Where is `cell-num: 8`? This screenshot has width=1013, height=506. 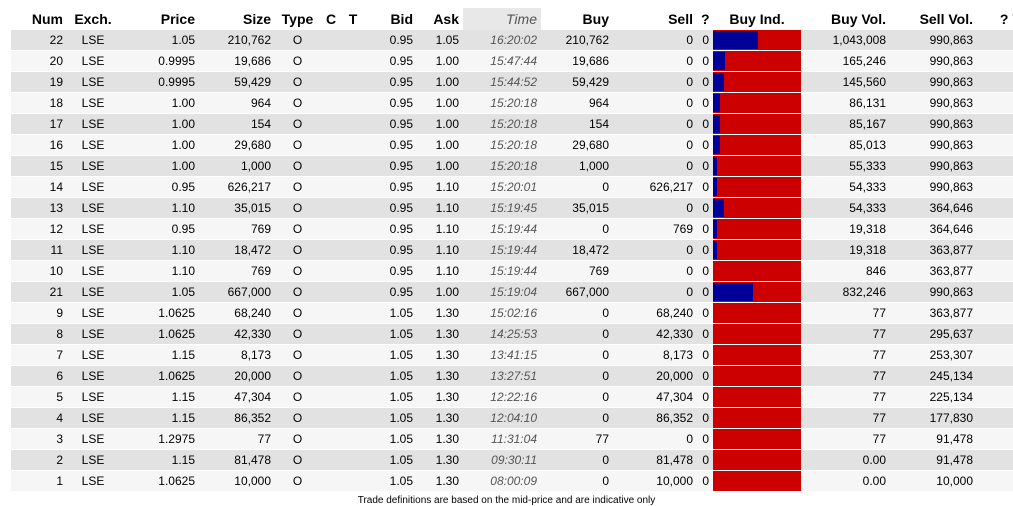 cell-num: 8 is located at coordinates (39, 334).